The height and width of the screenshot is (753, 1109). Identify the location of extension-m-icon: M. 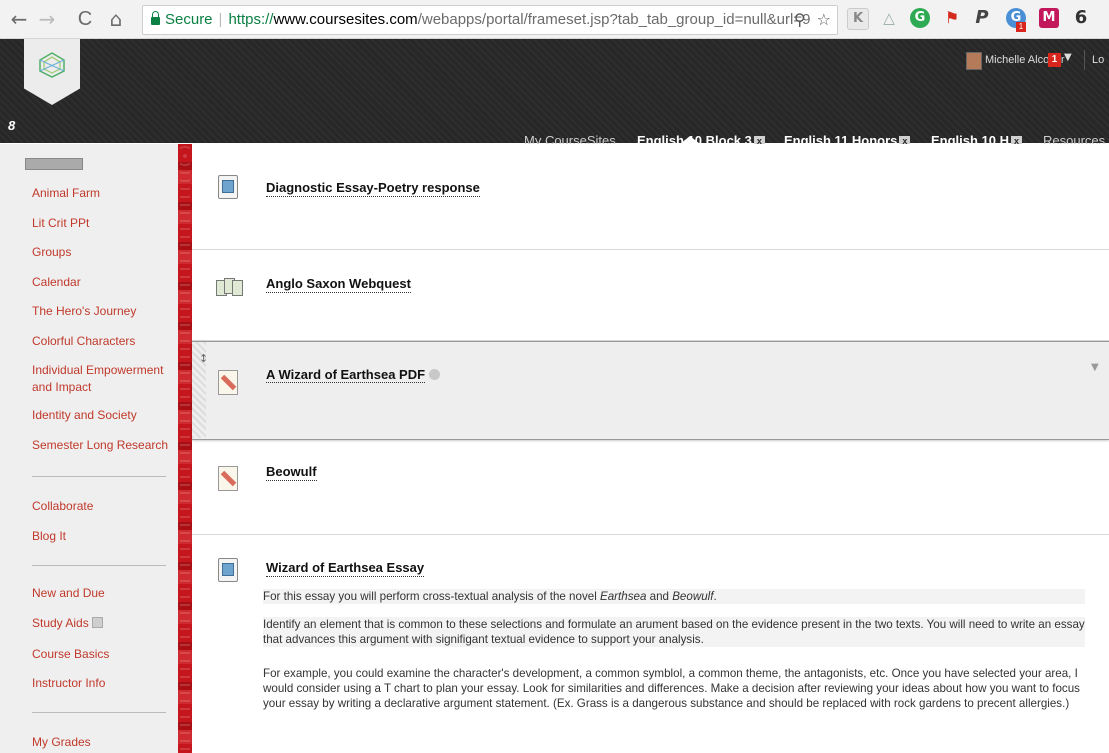
(1049, 18).